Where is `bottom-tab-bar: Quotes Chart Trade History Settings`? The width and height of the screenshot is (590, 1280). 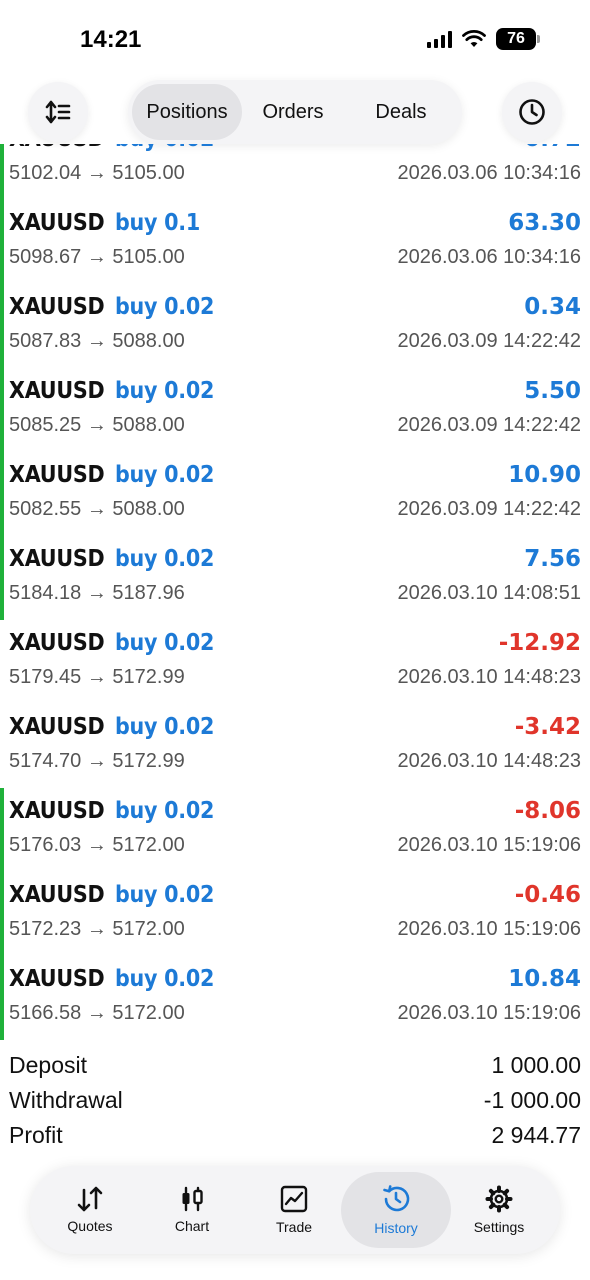
bottom-tab-bar: Quotes Chart Trade History Settings is located at coordinates (295, 1210).